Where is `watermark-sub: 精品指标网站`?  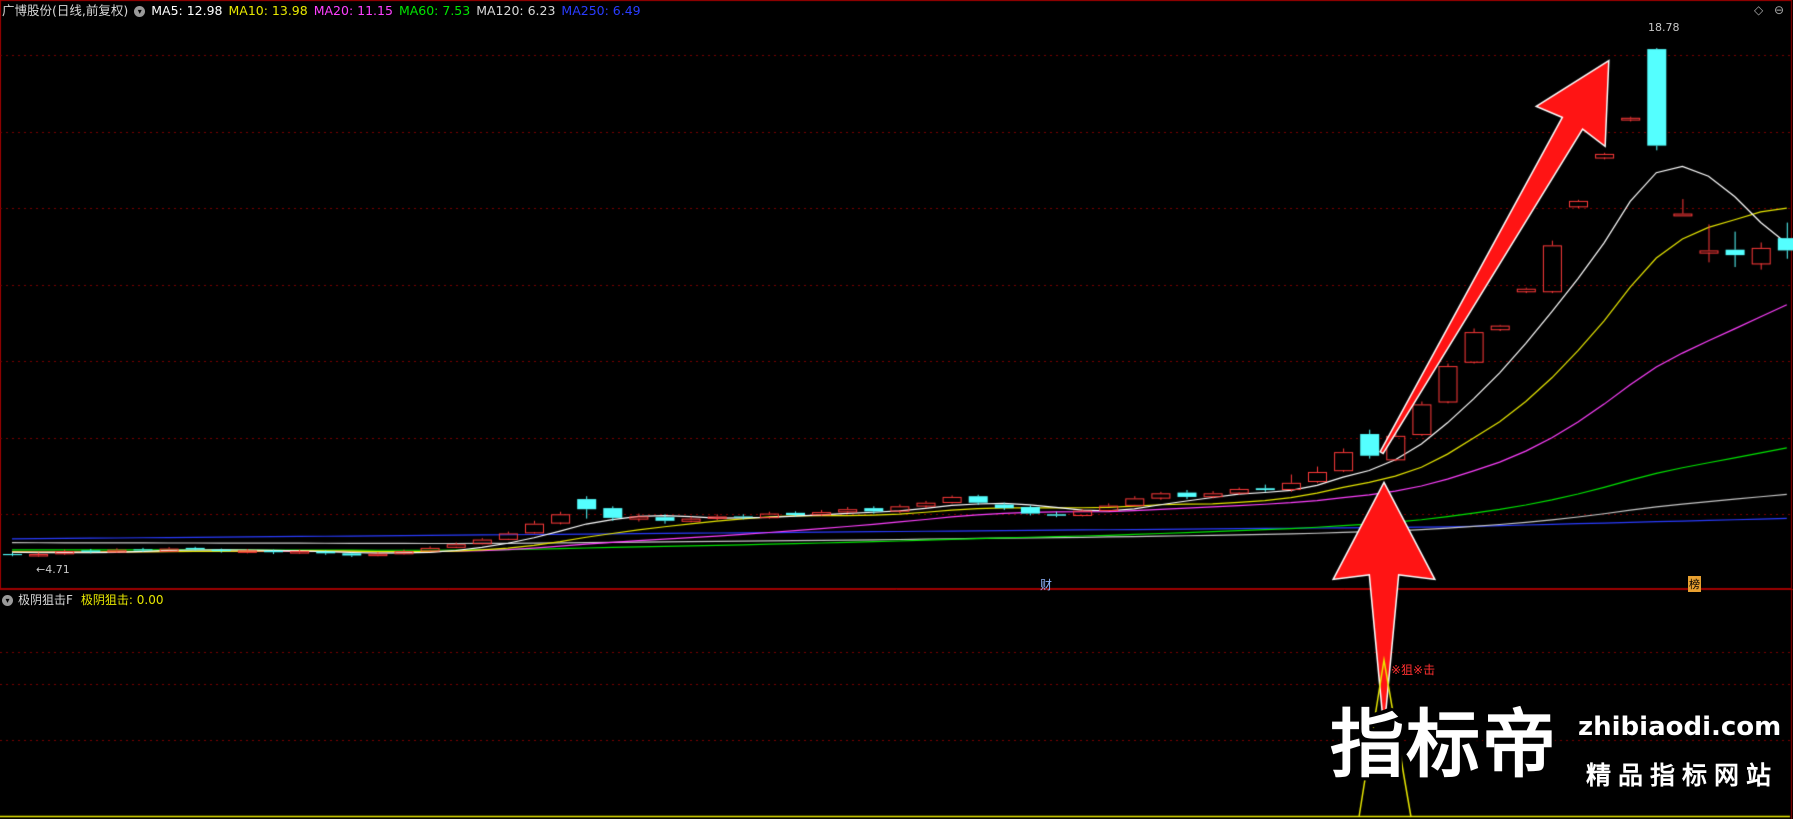 watermark-sub: 精品指标网站 is located at coordinates (1682, 775).